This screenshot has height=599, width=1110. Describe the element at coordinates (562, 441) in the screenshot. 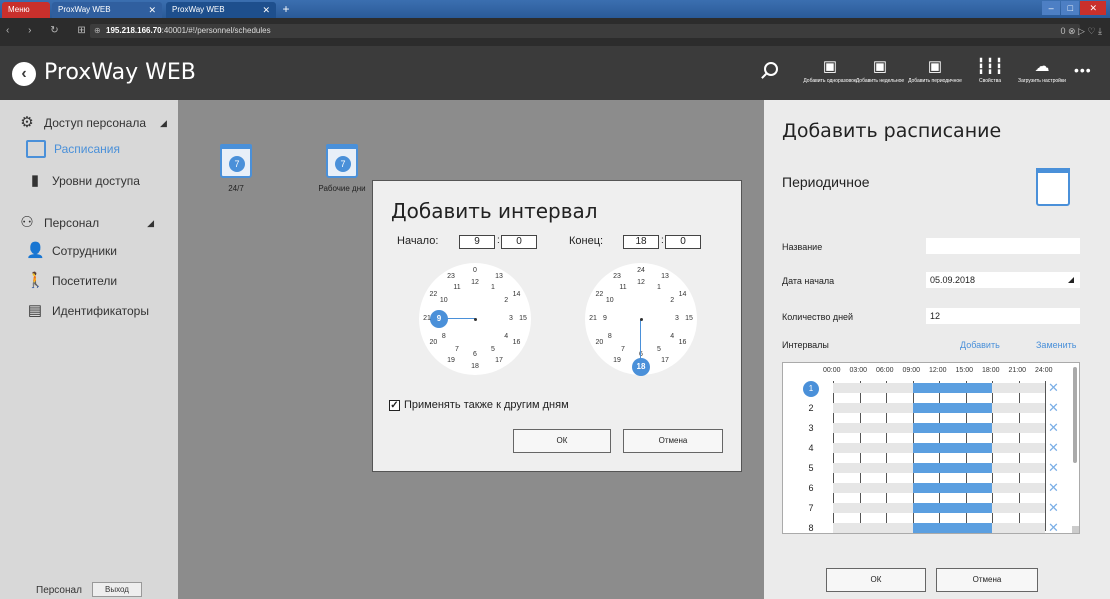

I see `ok-button: ОК` at that location.